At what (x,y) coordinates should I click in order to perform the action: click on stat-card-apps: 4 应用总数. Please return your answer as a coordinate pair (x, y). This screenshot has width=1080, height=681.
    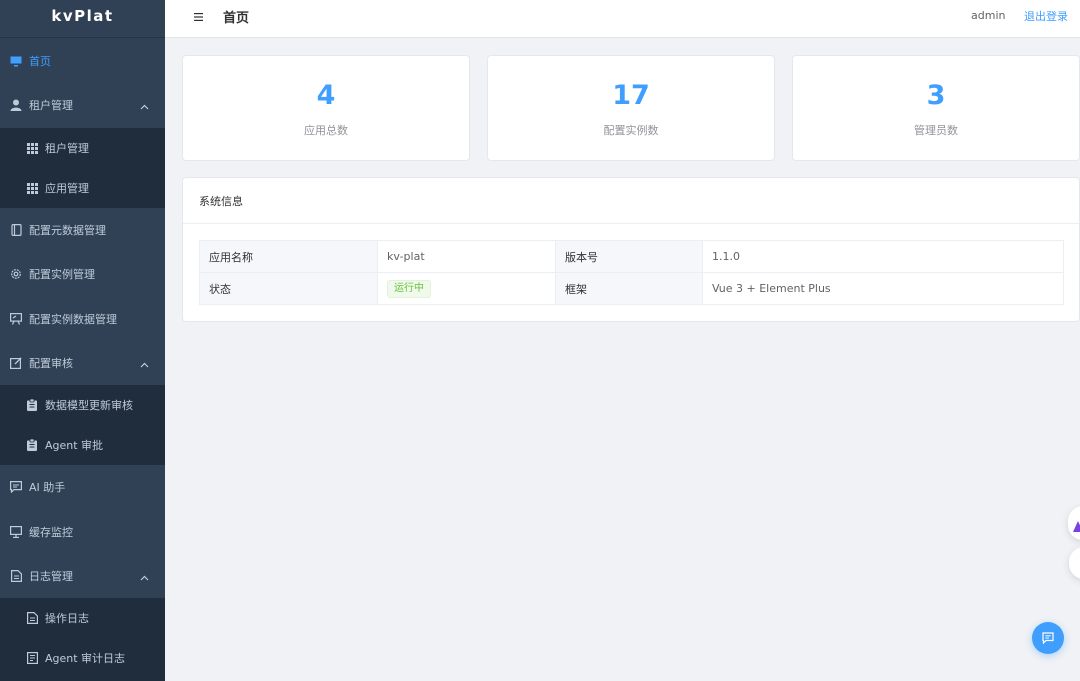
    Looking at the image, I should click on (326, 108).